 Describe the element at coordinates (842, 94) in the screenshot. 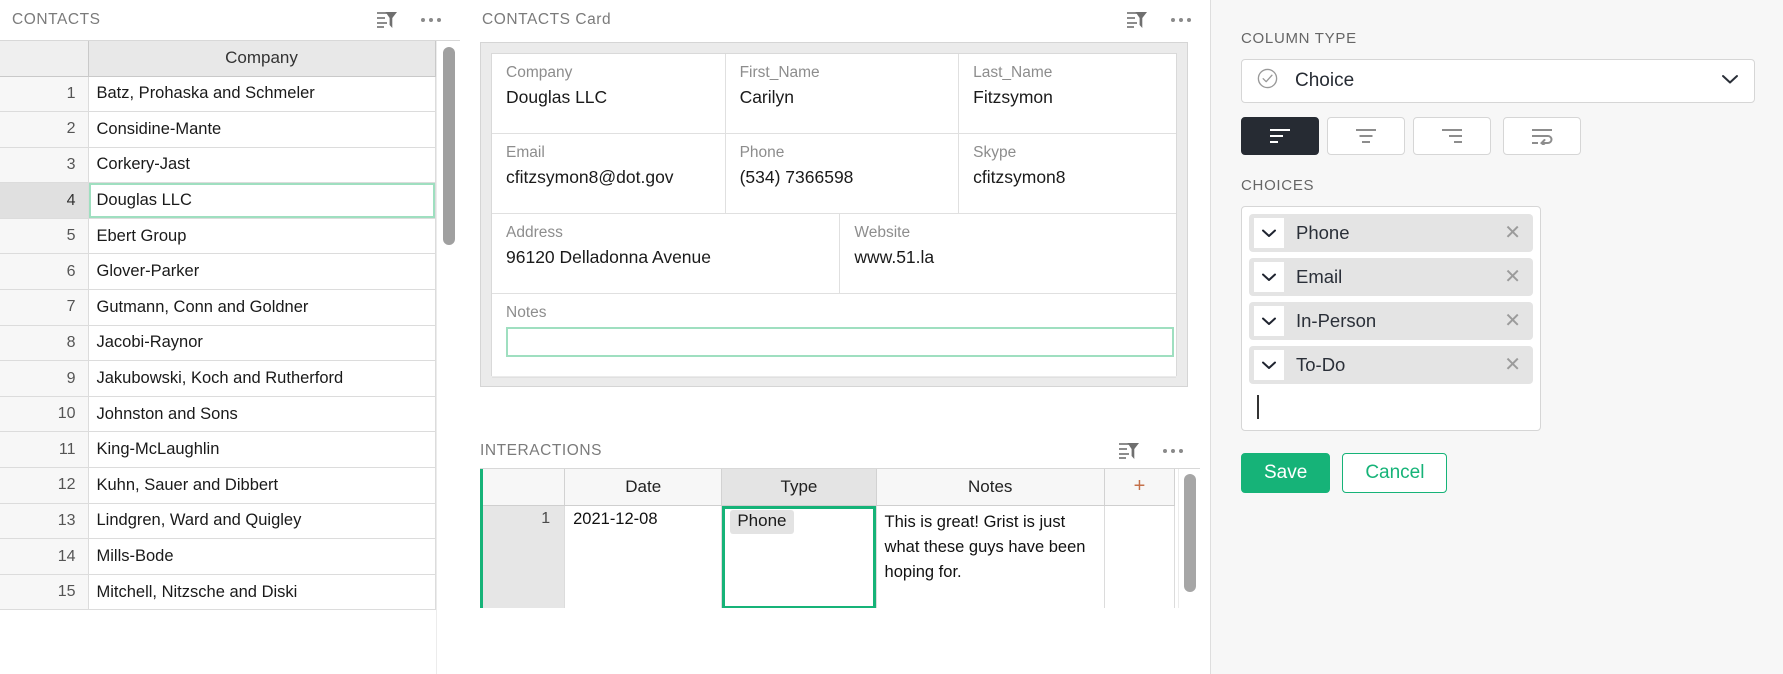

I see `card-field-first-name: First_Name Carilyn` at that location.